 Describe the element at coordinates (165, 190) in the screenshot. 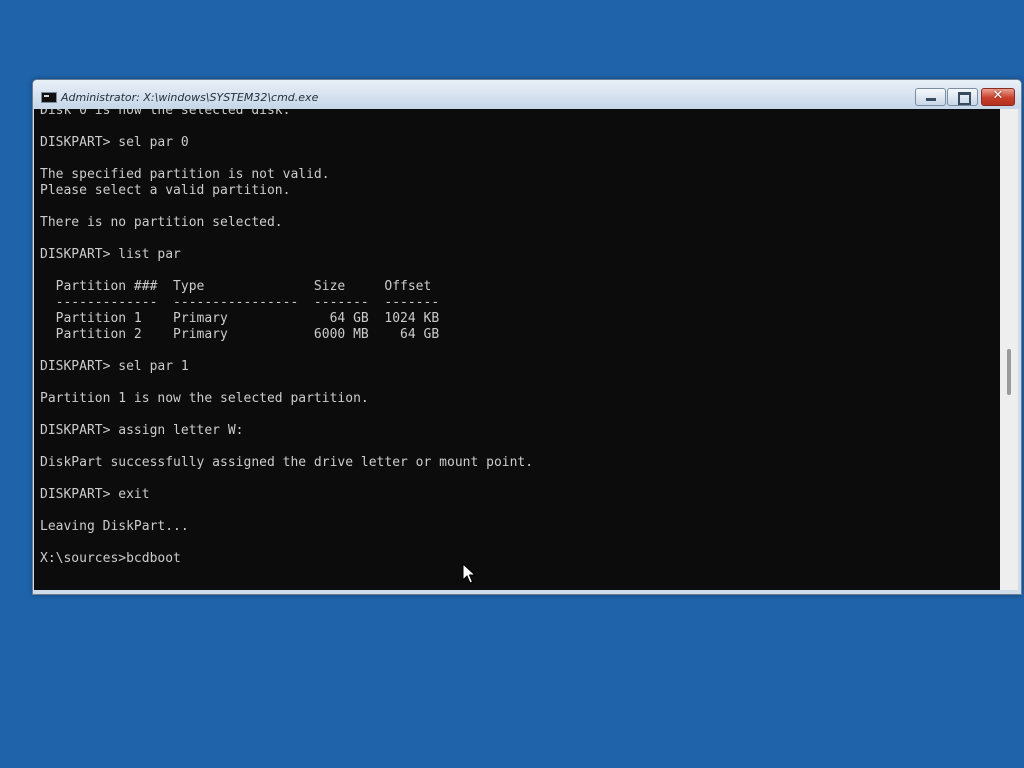

I see `console-line: Please select a valid partition.` at that location.